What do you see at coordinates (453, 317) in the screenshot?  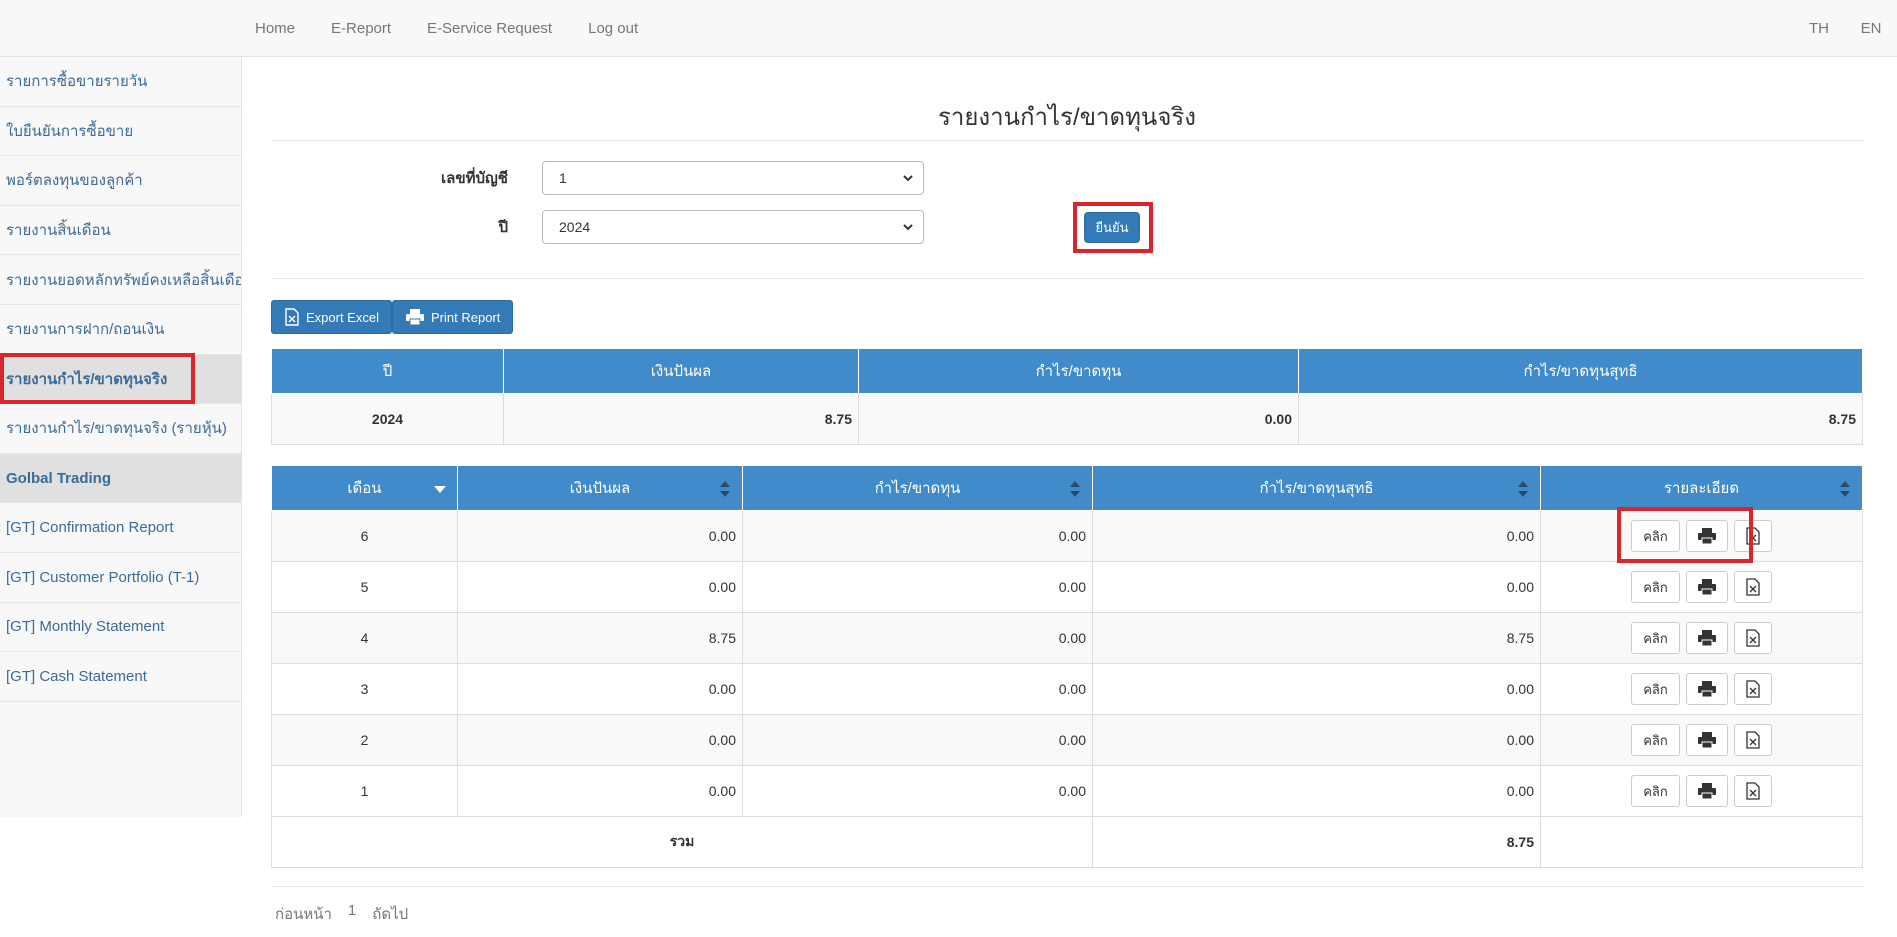 I see `print-report-button: Print Report` at bounding box center [453, 317].